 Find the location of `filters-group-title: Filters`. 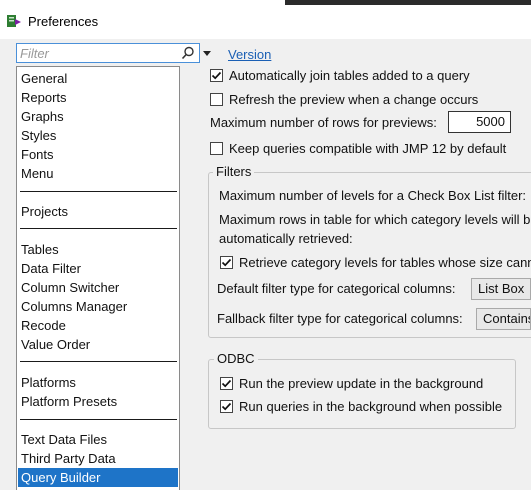

filters-group-title: Filters is located at coordinates (234, 171).